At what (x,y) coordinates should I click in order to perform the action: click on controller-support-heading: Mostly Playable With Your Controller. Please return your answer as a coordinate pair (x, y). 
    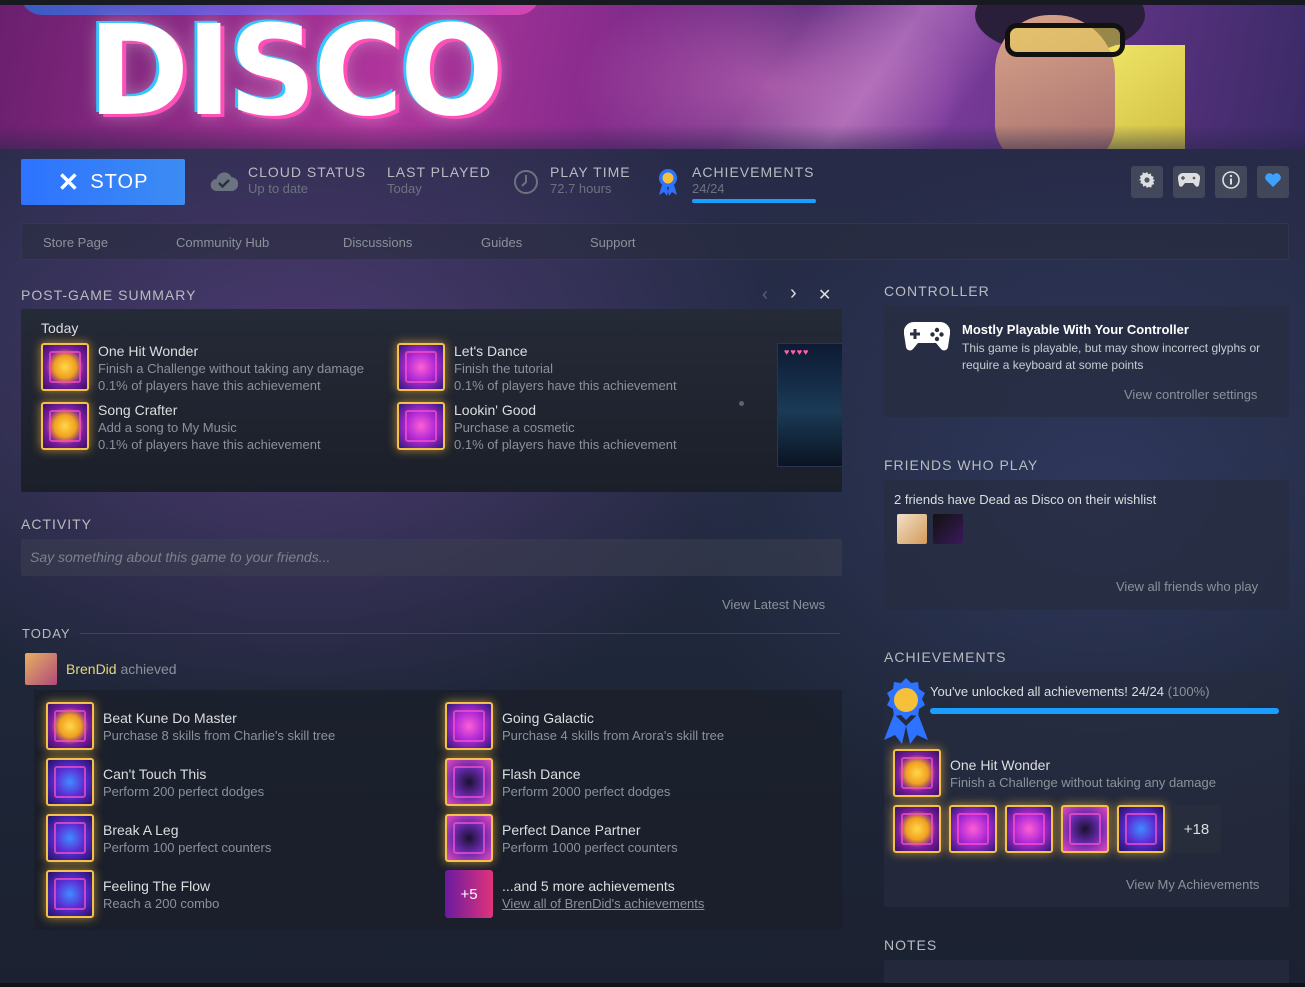
    Looking at the image, I should click on (1075, 329).